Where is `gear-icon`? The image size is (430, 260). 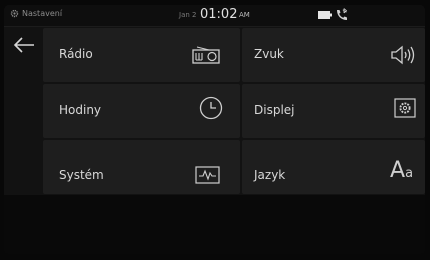 gear-icon is located at coordinates (14, 13).